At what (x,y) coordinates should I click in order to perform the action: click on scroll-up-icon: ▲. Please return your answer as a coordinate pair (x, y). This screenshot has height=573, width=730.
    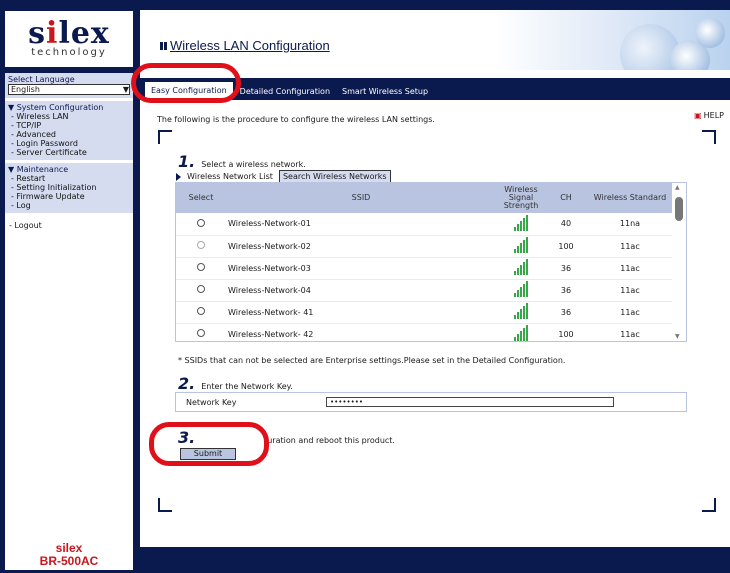
    Looking at the image, I should click on (677, 187).